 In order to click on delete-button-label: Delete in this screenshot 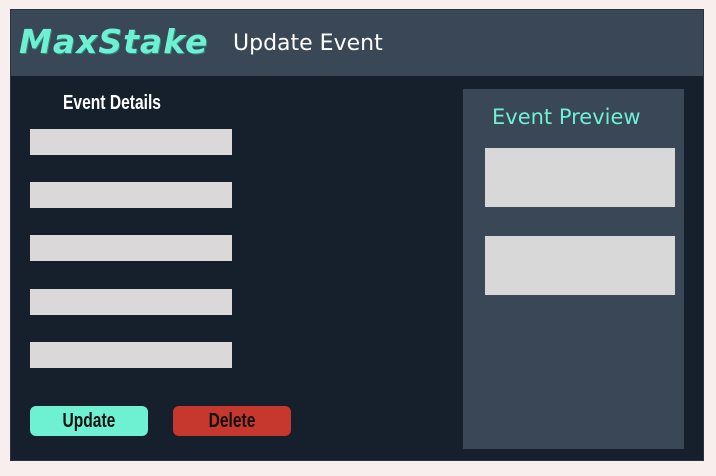, I will do `click(232, 421)`.